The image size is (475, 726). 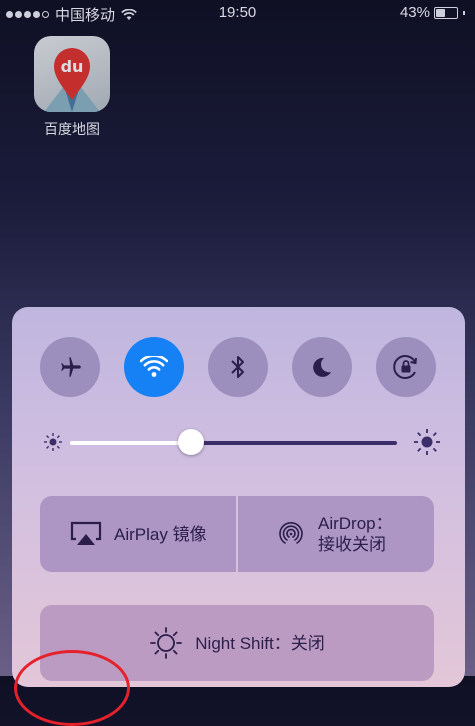 I want to click on app-icon-text: du, so click(x=72, y=66).